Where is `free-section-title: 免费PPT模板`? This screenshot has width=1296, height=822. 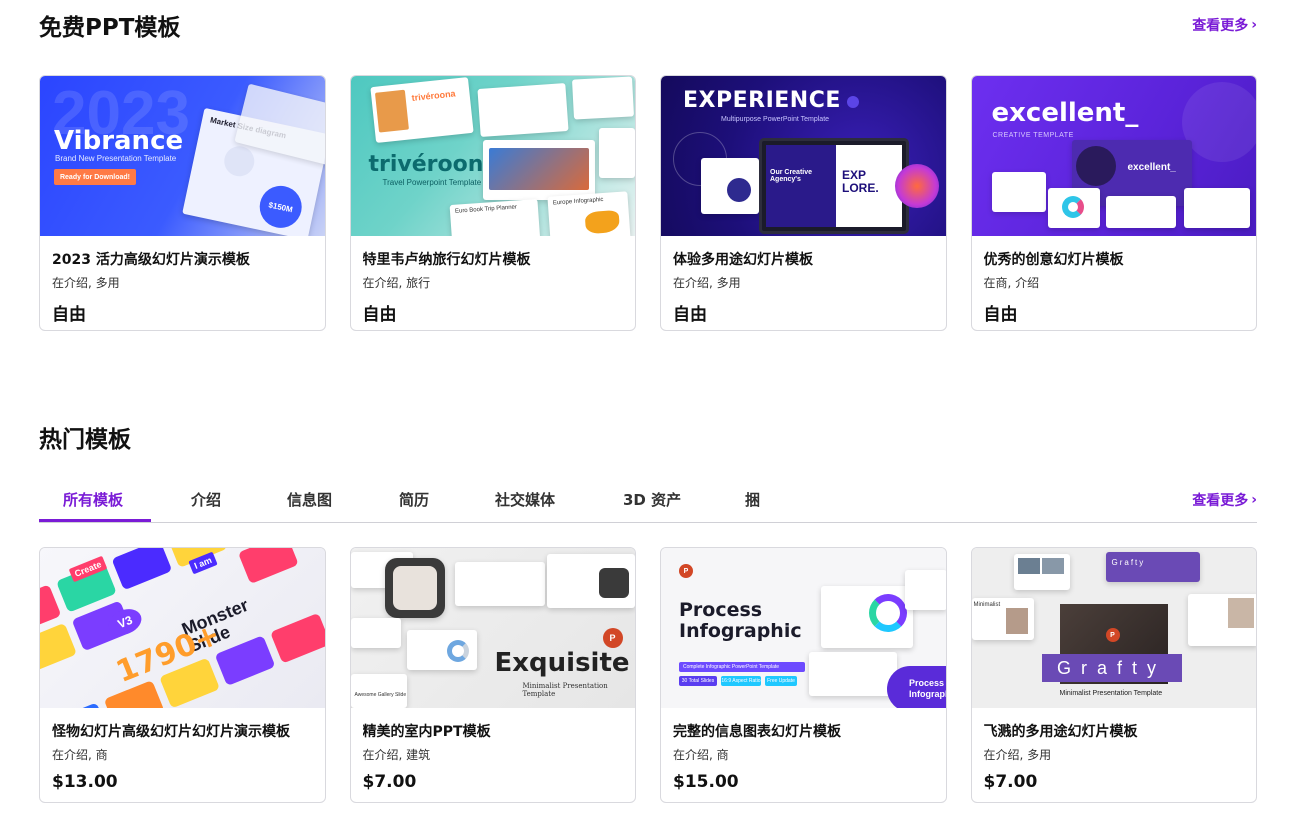
free-section-title: 免费PPT模板 is located at coordinates (110, 28).